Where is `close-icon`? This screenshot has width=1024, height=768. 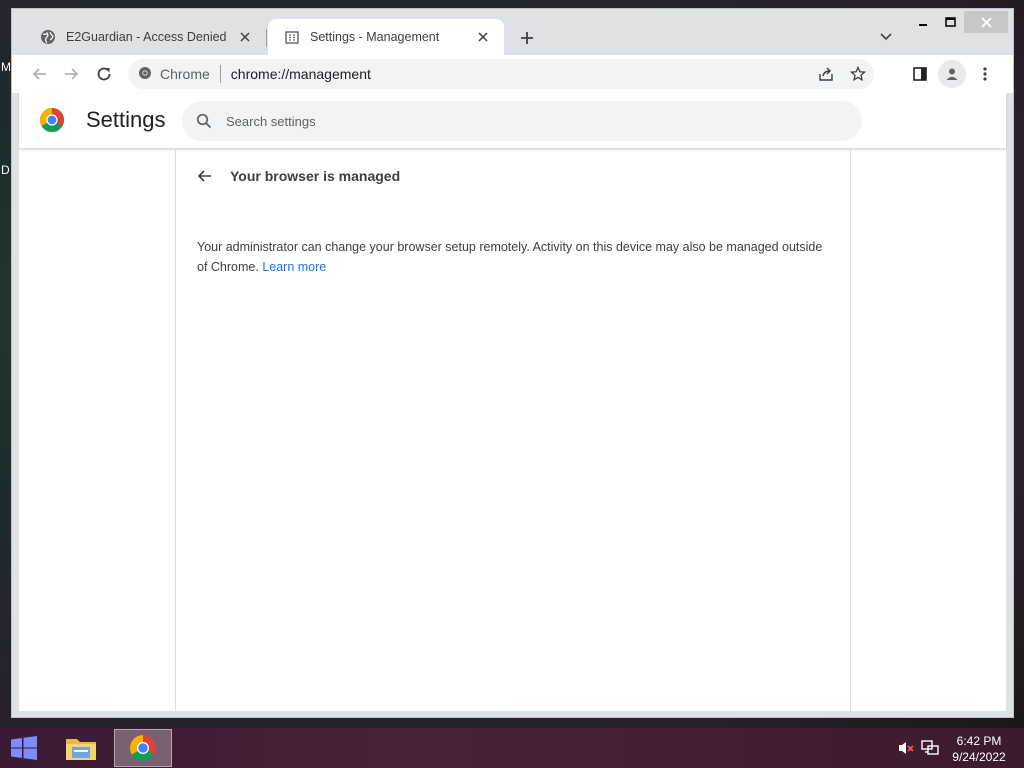
close-icon is located at coordinates (986, 22).